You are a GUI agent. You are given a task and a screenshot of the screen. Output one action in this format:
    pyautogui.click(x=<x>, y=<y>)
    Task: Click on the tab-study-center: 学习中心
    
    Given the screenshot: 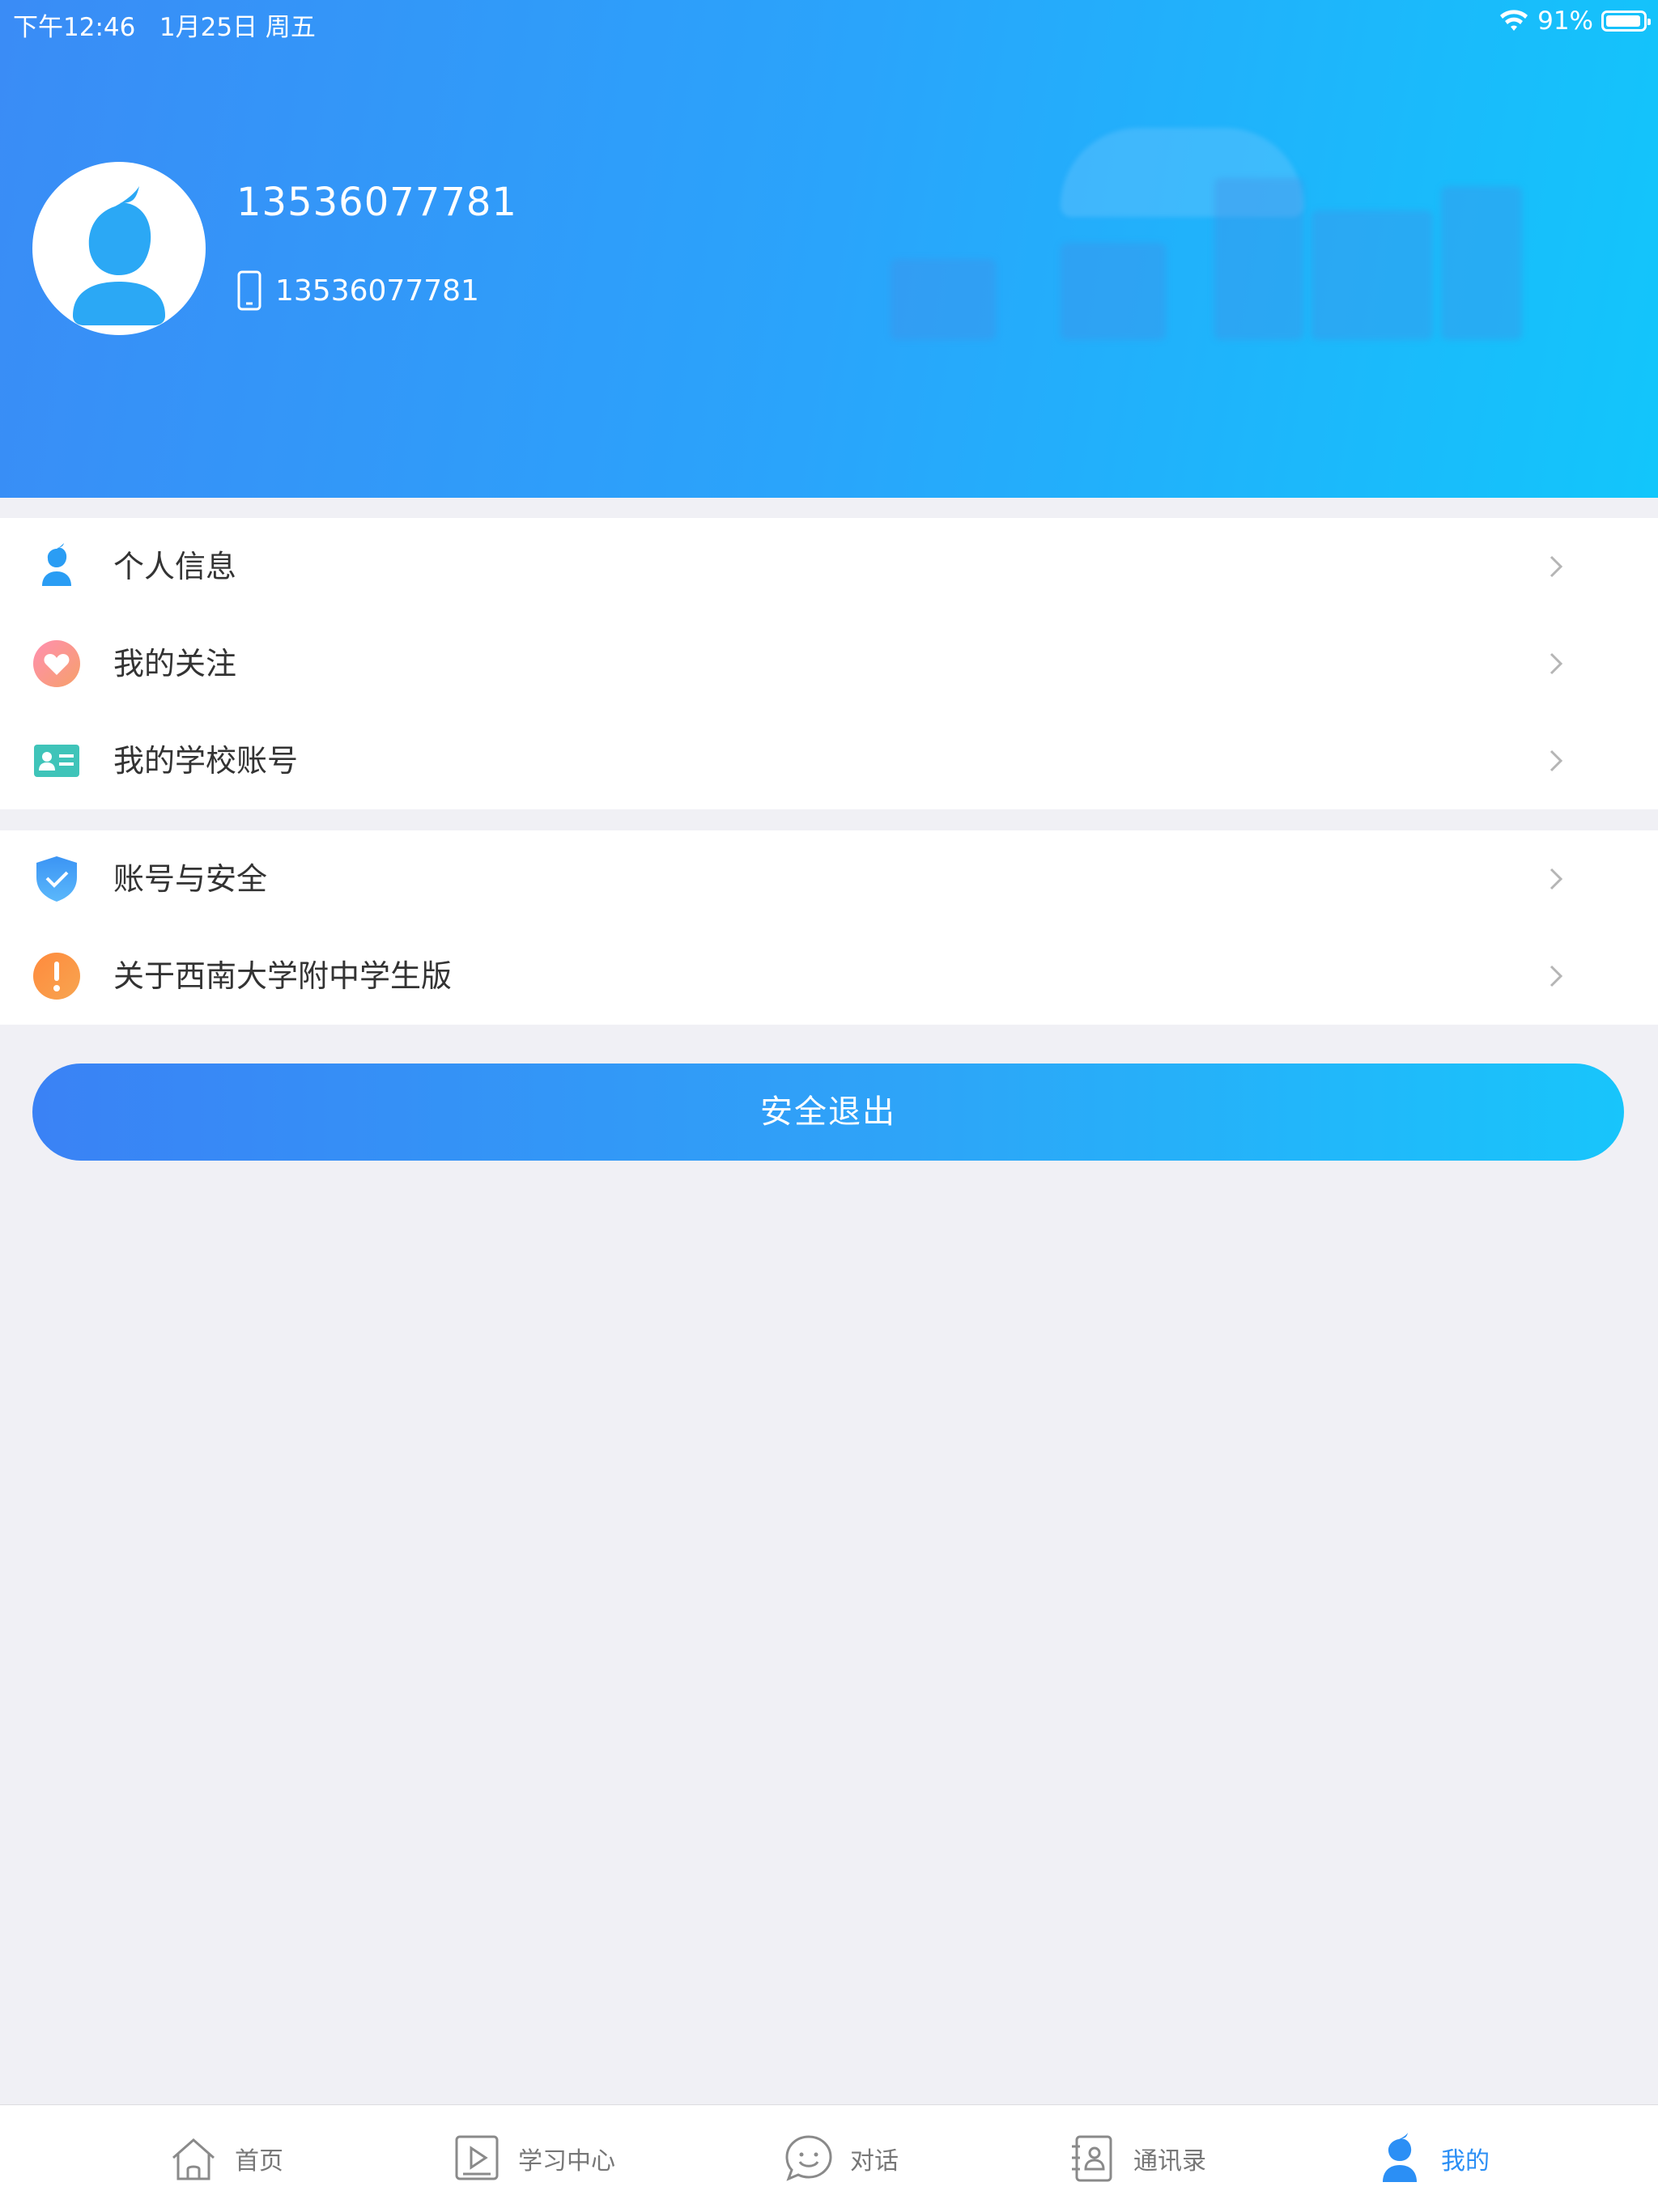 What is the action you would take?
    pyautogui.click(x=532, y=2158)
    